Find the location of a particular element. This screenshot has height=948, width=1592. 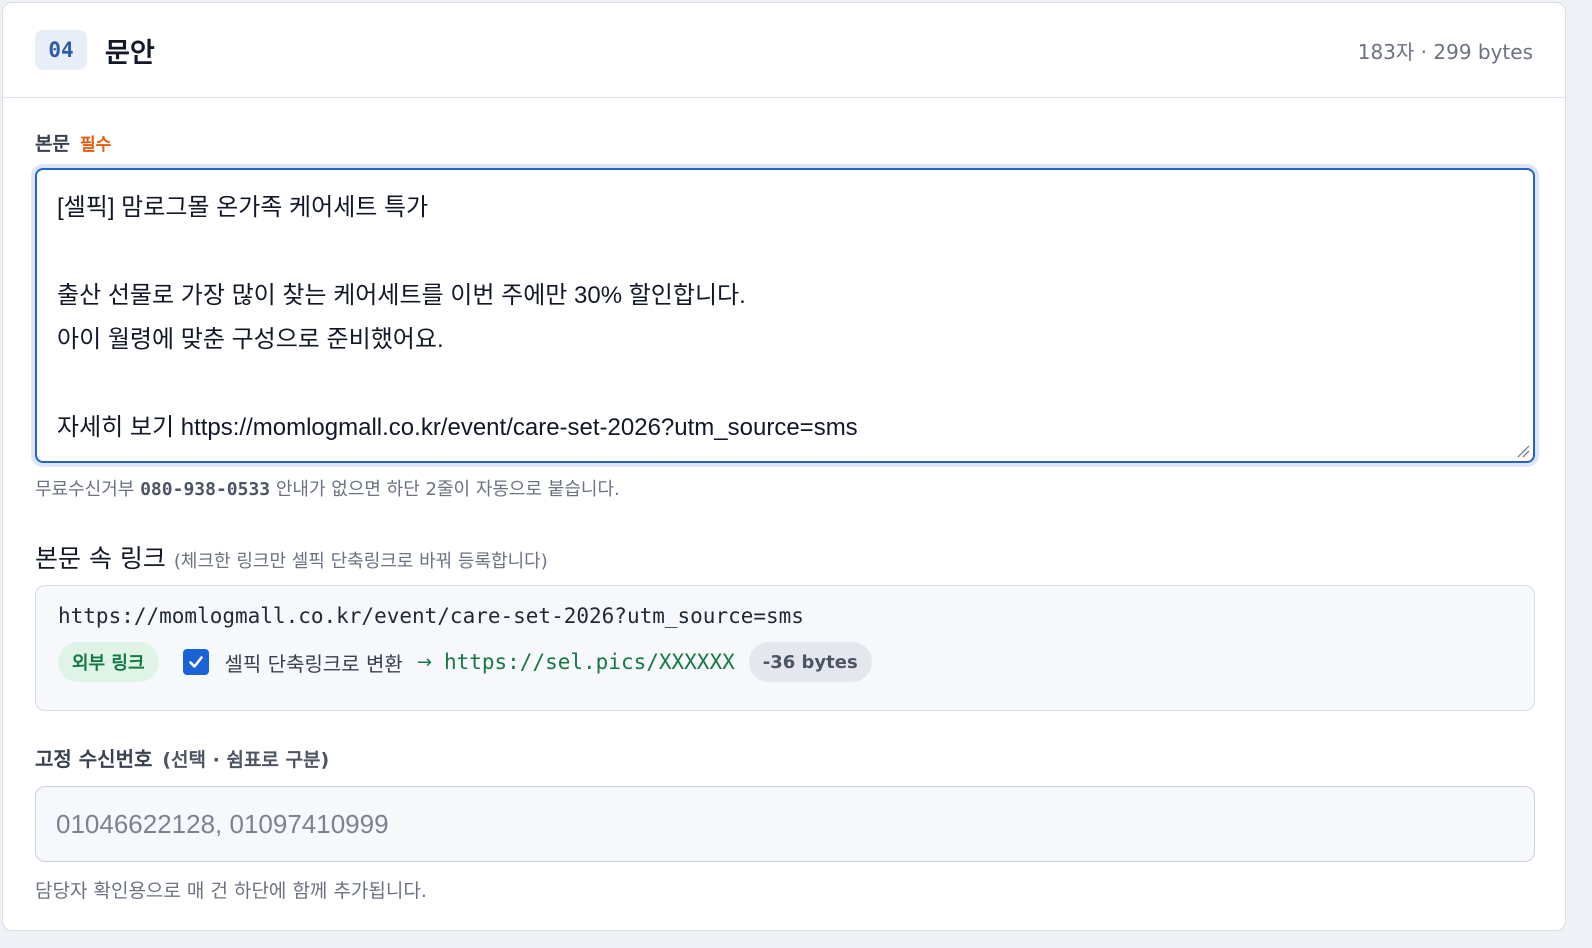

convert-checkbox-label: 셀픽 단축링크로 변환 is located at coordinates (314, 662).